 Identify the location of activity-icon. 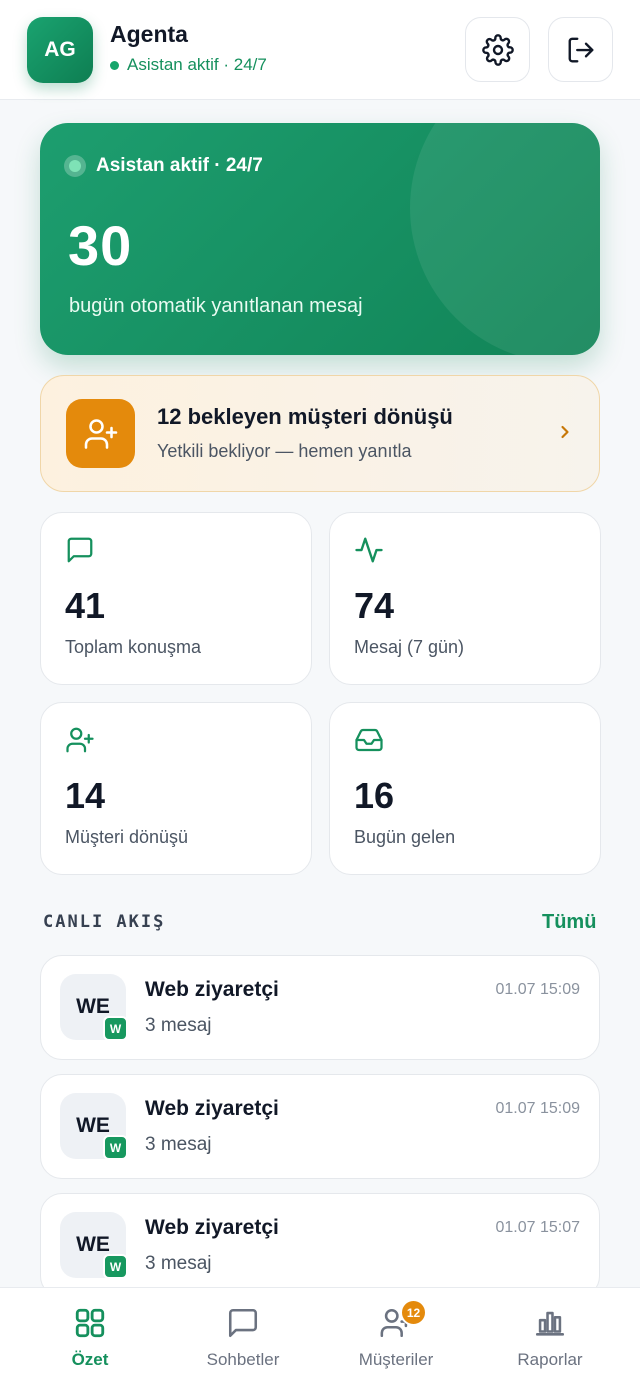
(369, 552).